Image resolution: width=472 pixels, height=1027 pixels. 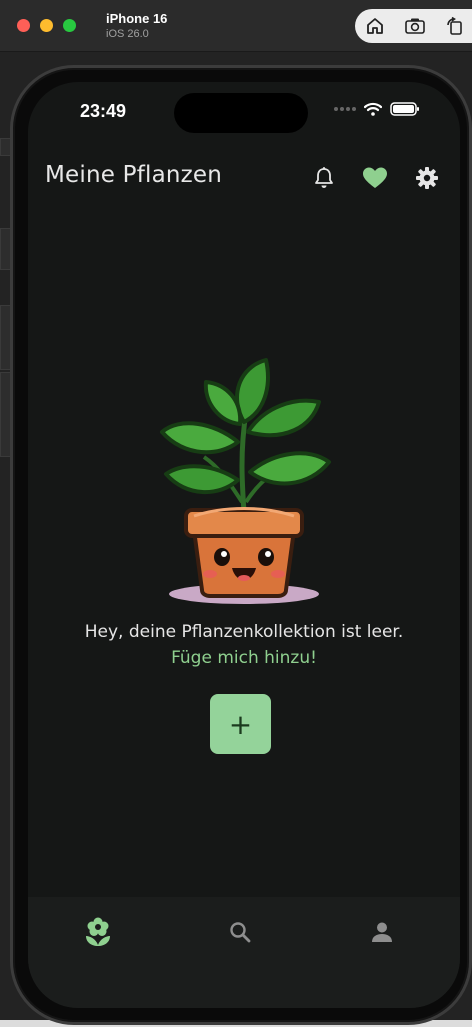 I want to click on add-plant-button: +, so click(x=240, y=724).